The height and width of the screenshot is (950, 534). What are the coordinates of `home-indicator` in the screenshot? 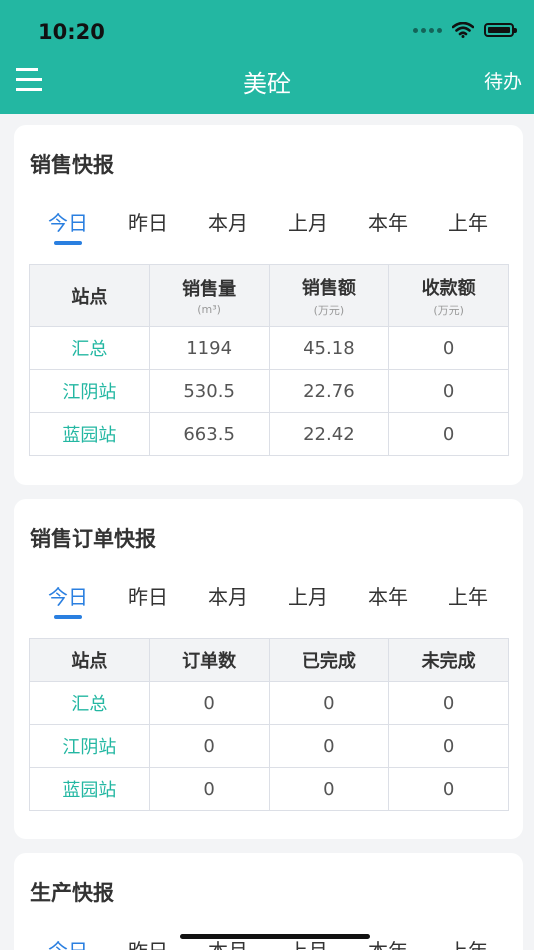 It's located at (275, 936).